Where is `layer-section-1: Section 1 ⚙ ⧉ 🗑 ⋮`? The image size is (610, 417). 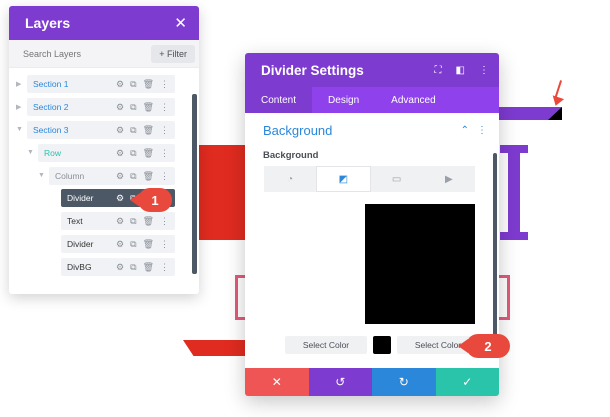
layer-section-1: Section 1 ⚙ ⧉ 🗑 ⋮ is located at coordinates (101, 84).